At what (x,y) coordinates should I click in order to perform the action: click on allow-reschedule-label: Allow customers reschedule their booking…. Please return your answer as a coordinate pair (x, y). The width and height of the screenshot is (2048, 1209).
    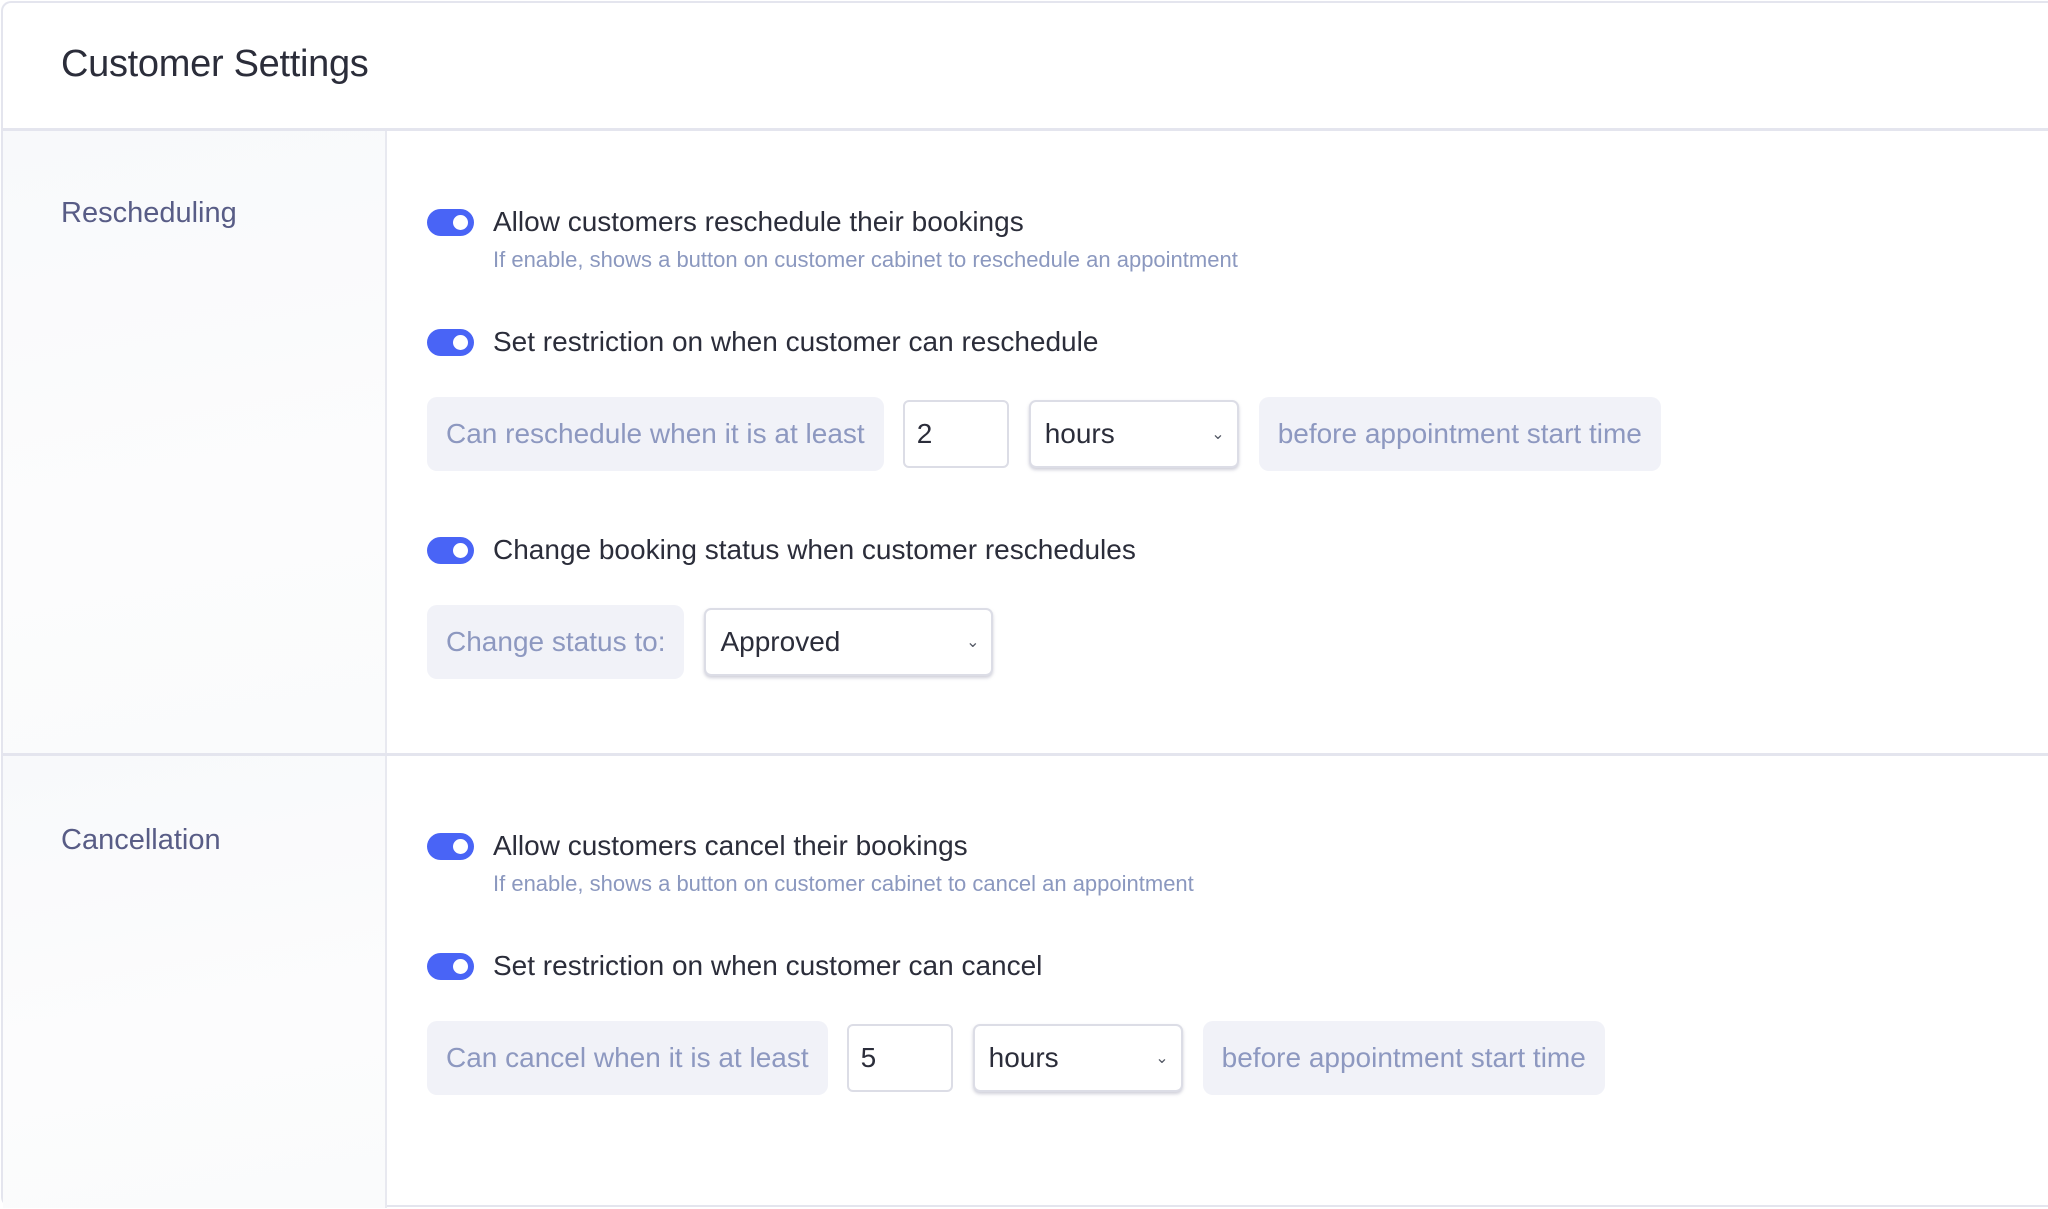
    Looking at the image, I should click on (758, 221).